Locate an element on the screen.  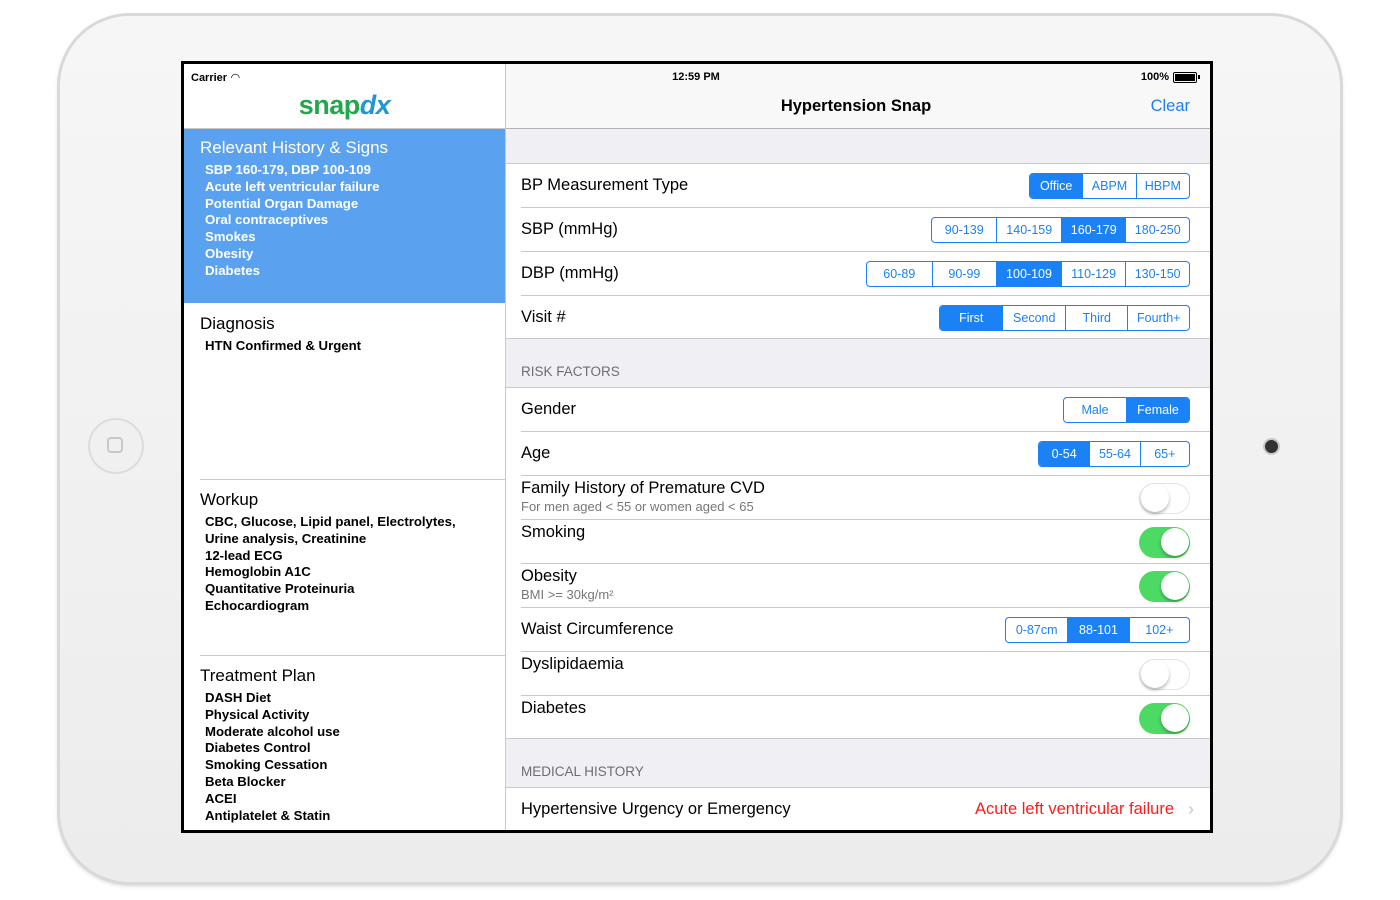
dbp-segmented: 60-89 90-99 100-109 110-129 130-150 is located at coordinates (1028, 274).